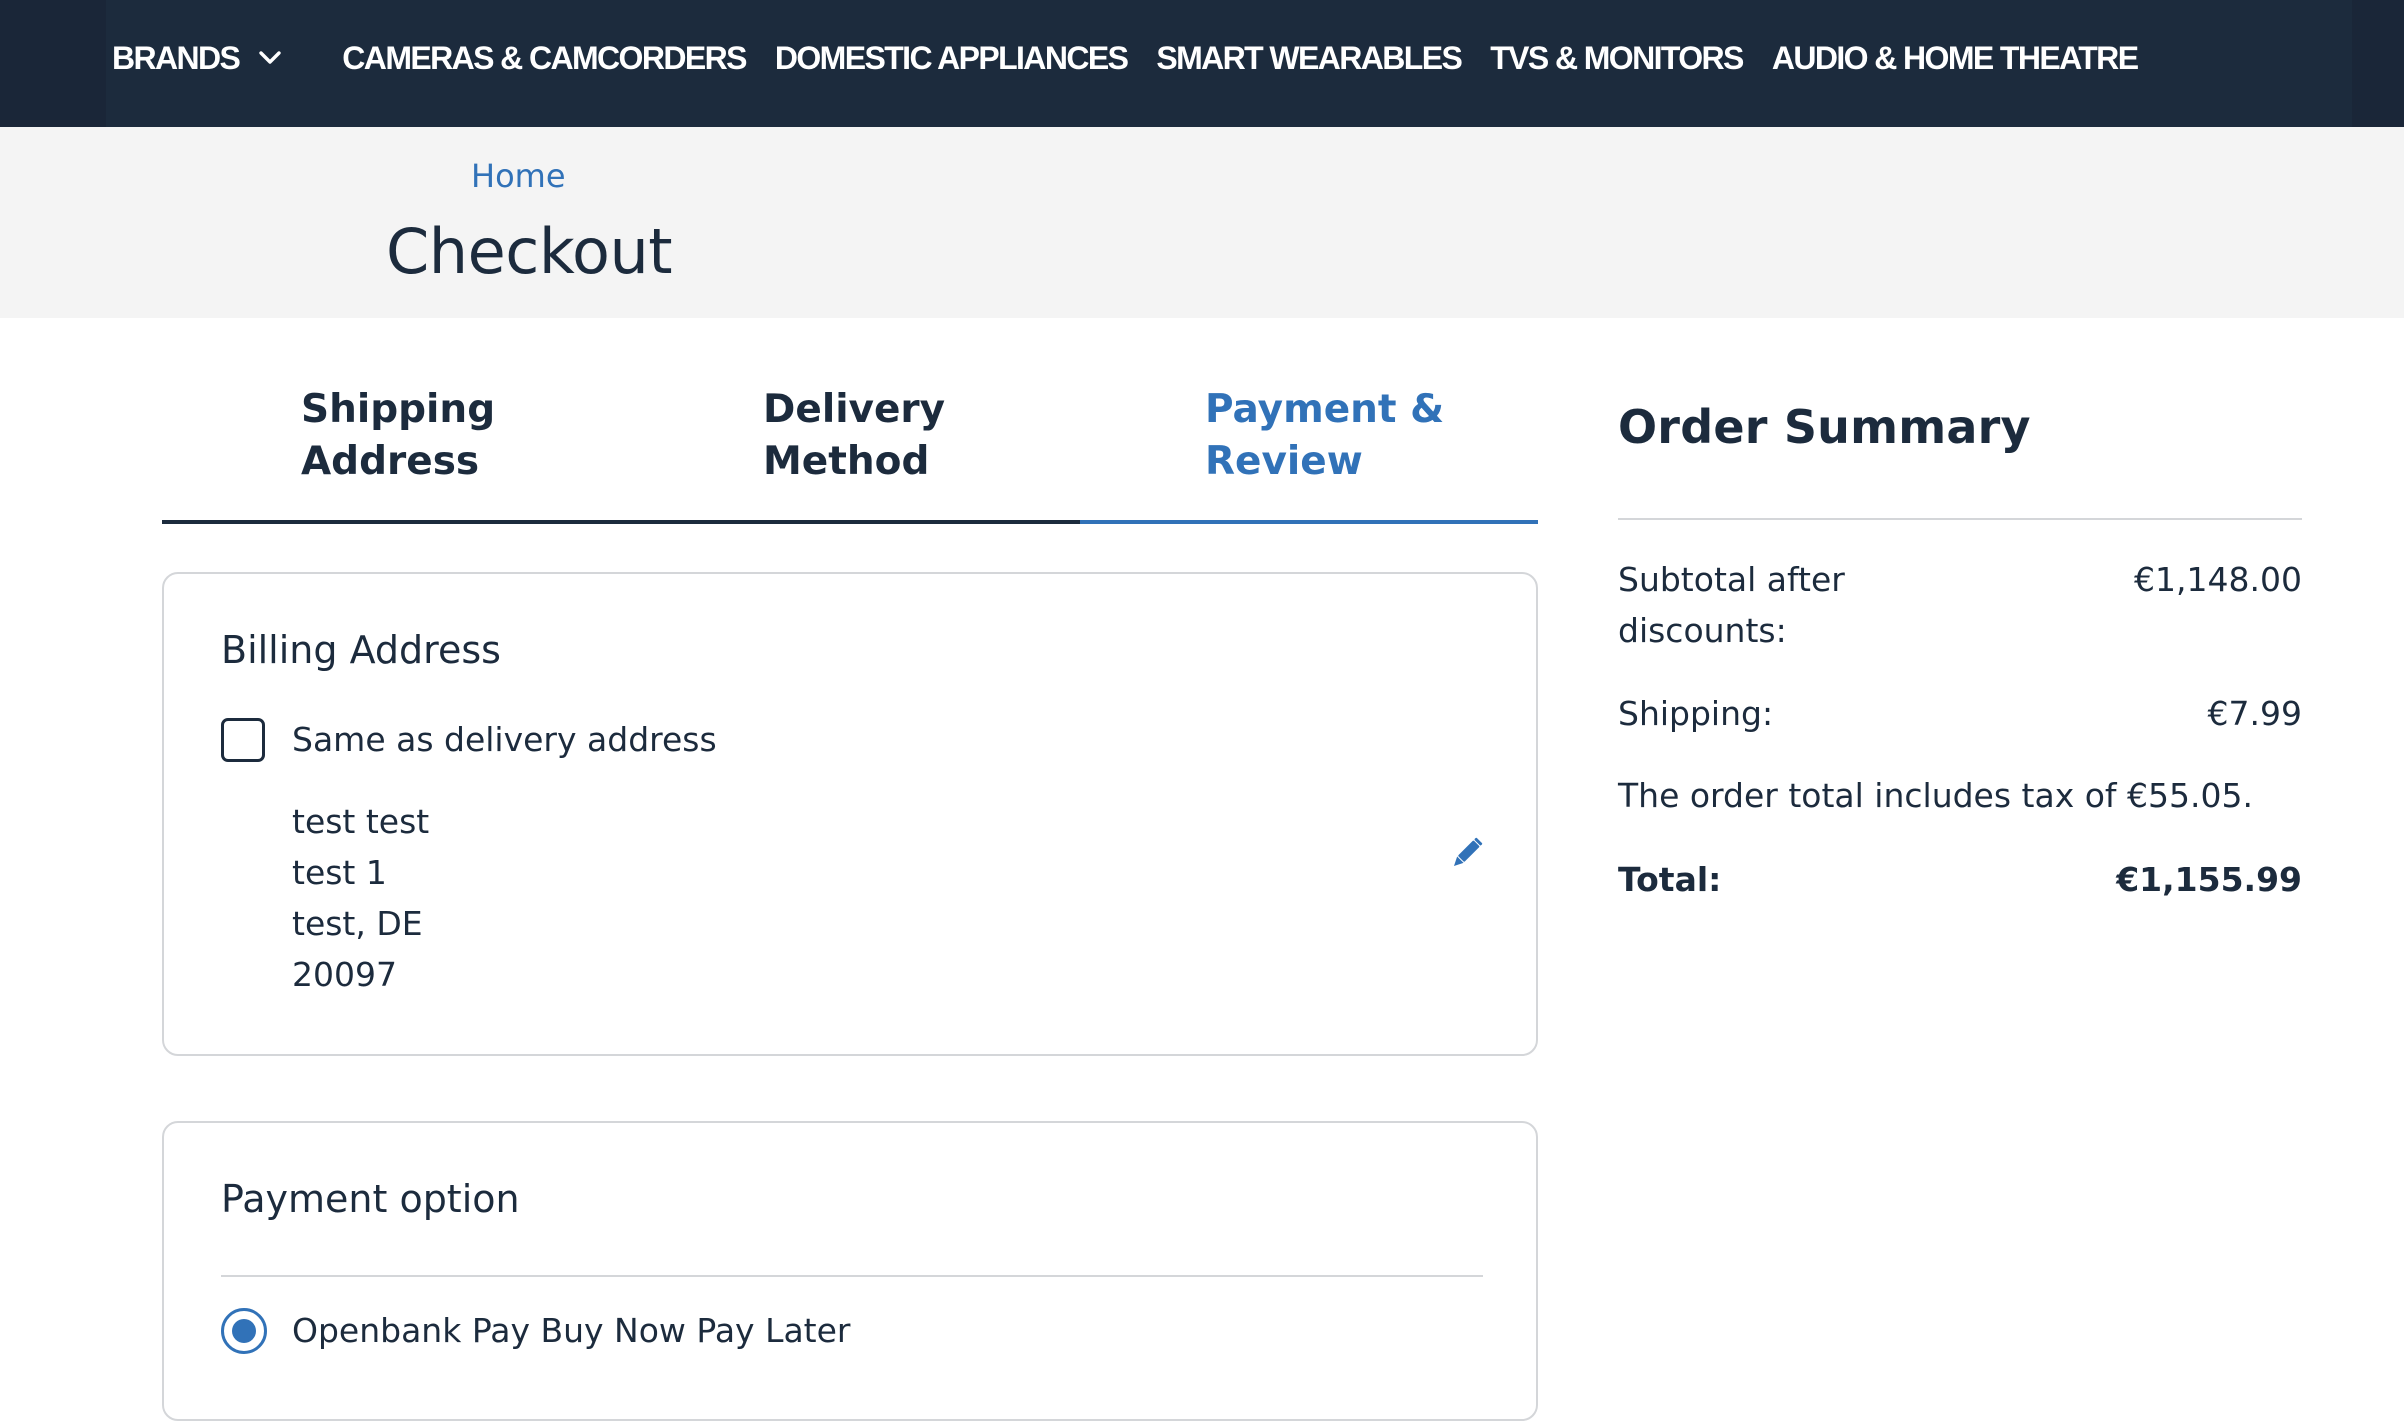  I want to click on subtotal-label: Subtotal after discounts:, so click(1731, 605).